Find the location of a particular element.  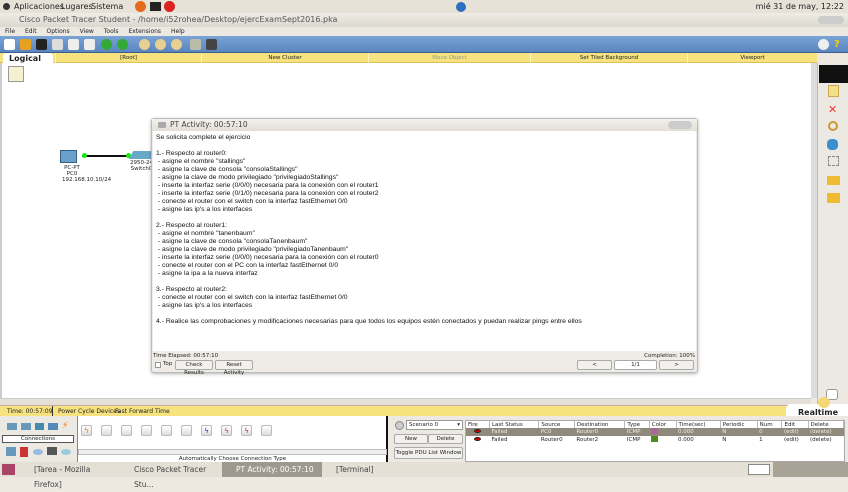

serial-dte-icon: ϟ is located at coordinates (246, 430).